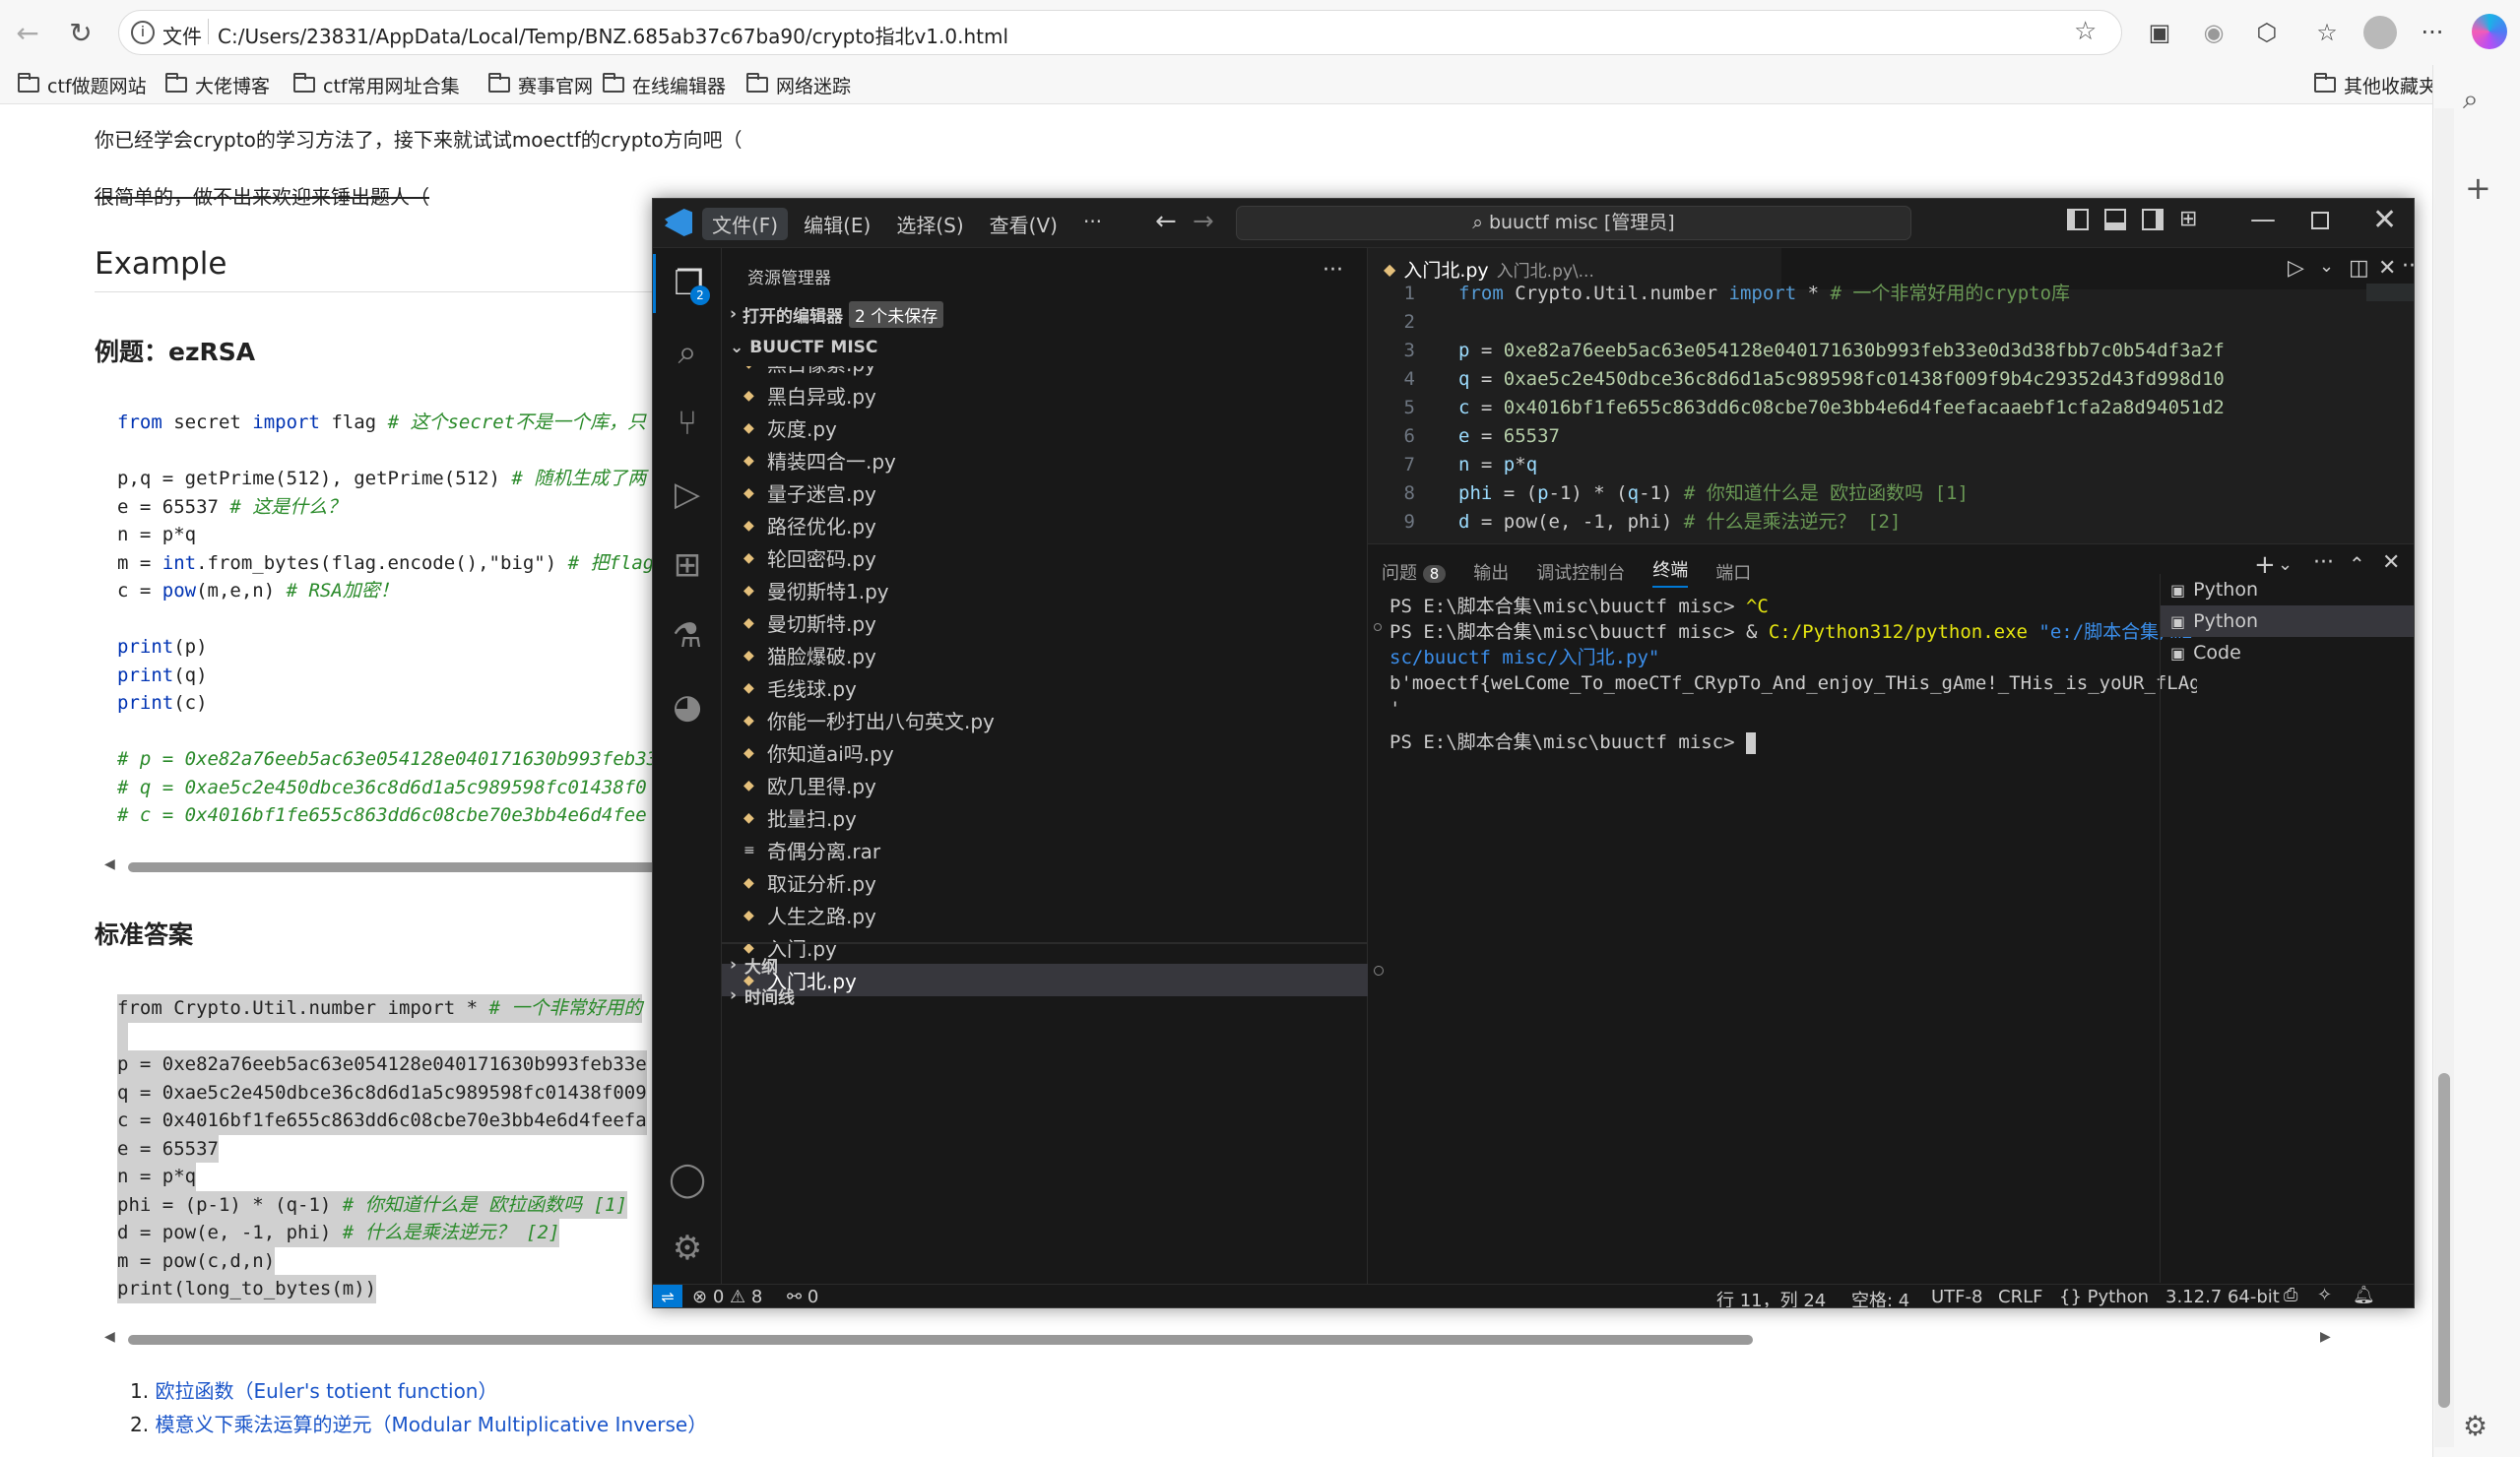  Describe the element at coordinates (1045, 850) in the screenshot. I see `file-item: ≡ 奇偶分离.rar` at that location.